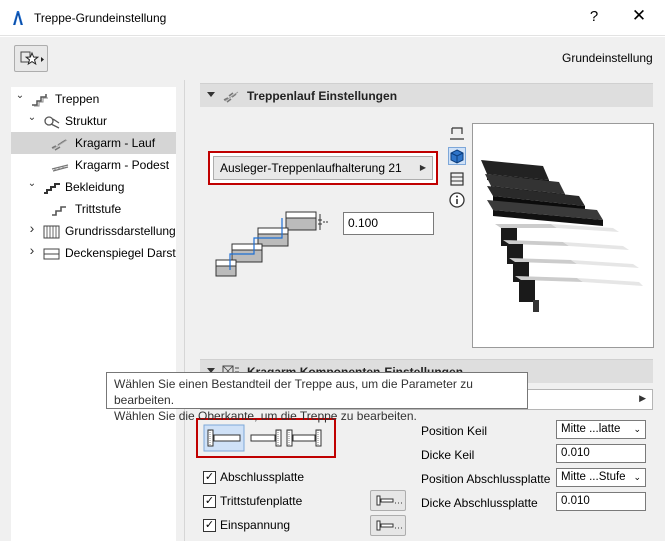 The height and width of the screenshot is (541, 665). I want to click on trittstufenplatte-checkbox: ✓, so click(209, 501).